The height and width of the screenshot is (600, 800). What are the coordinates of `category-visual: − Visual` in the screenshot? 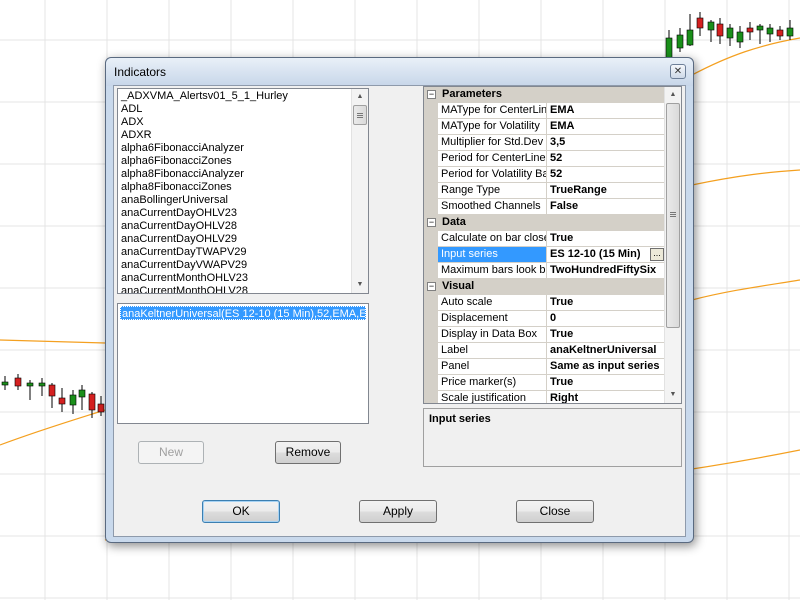 It's located at (544, 287).